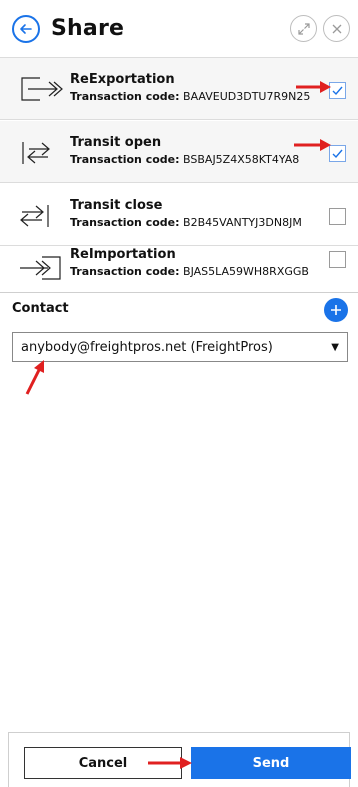 The height and width of the screenshot is (787, 358). I want to click on contact-section: Contact, so click(179, 312).